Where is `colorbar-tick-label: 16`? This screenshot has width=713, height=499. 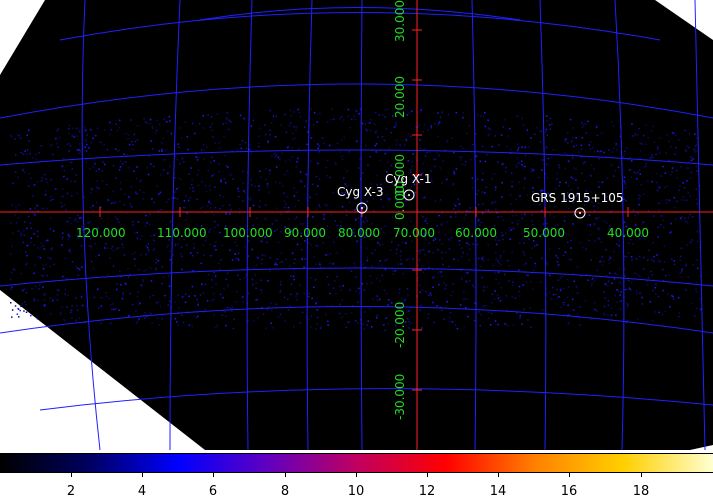 colorbar-tick-label: 16 is located at coordinates (569, 491).